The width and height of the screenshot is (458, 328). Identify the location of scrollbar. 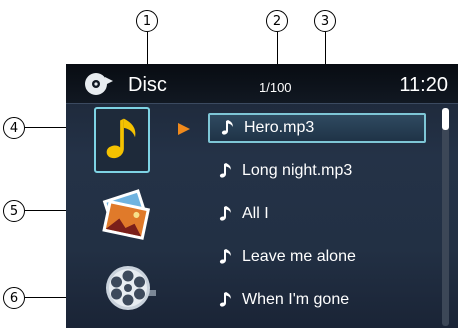
(445, 217).